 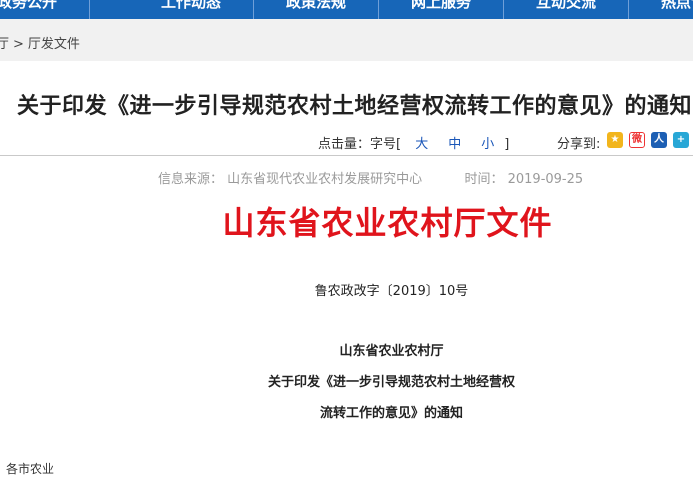 What do you see at coordinates (637, 140) in the screenshot?
I see `weibo-icon: 微` at bounding box center [637, 140].